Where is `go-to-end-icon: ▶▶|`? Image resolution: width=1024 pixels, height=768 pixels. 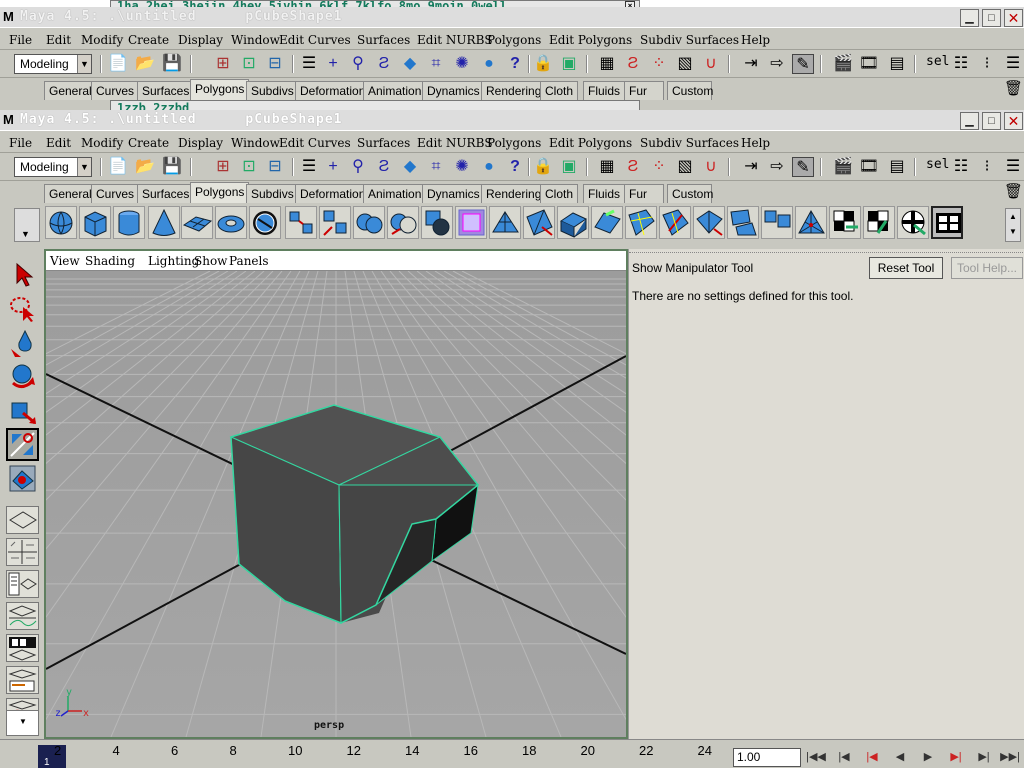 go-to-end-icon: ▶▶| is located at coordinates (1010, 757).